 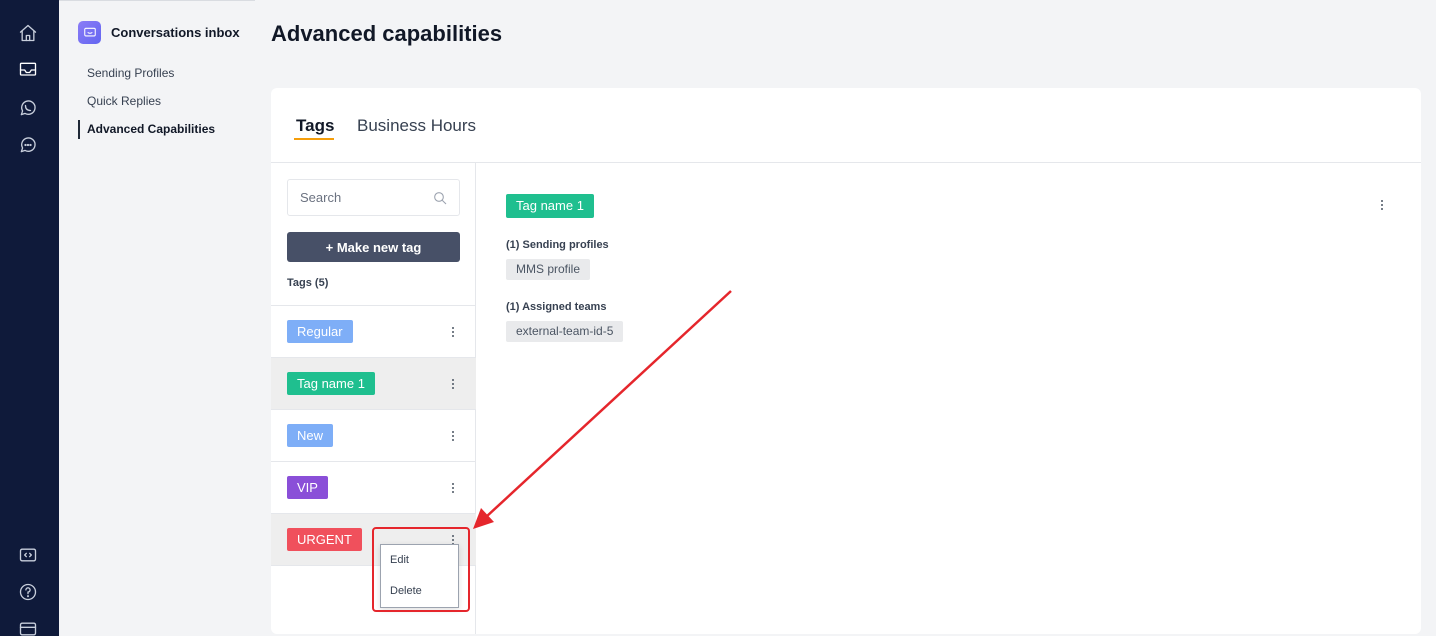 What do you see at coordinates (315, 126) in the screenshot?
I see `tab-tags: Tags` at bounding box center [315, 126].